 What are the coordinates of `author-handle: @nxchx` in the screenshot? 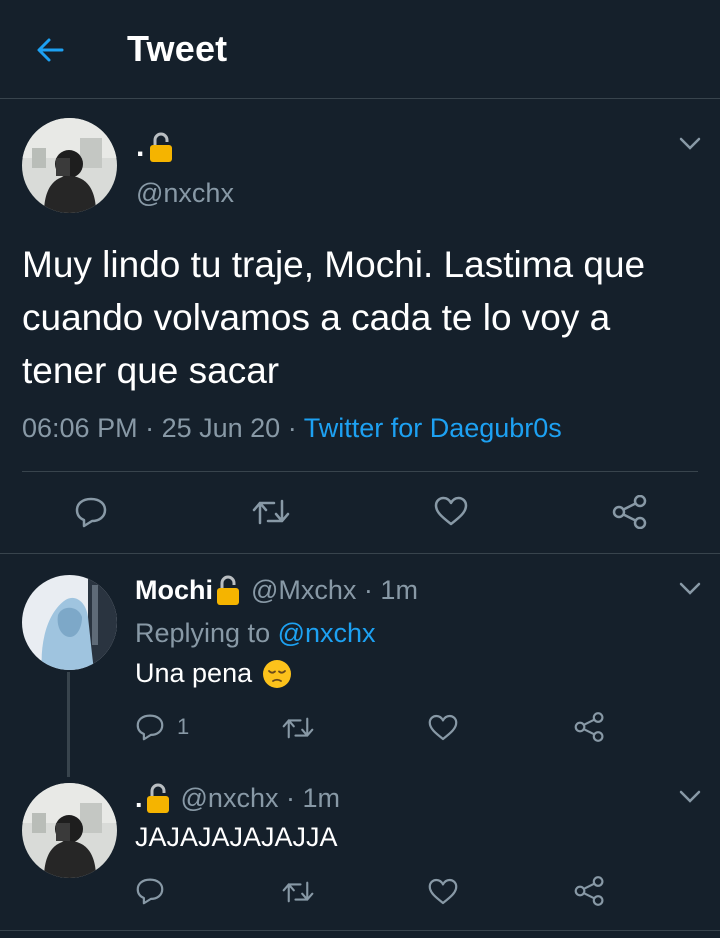 It's located at (185, 193).